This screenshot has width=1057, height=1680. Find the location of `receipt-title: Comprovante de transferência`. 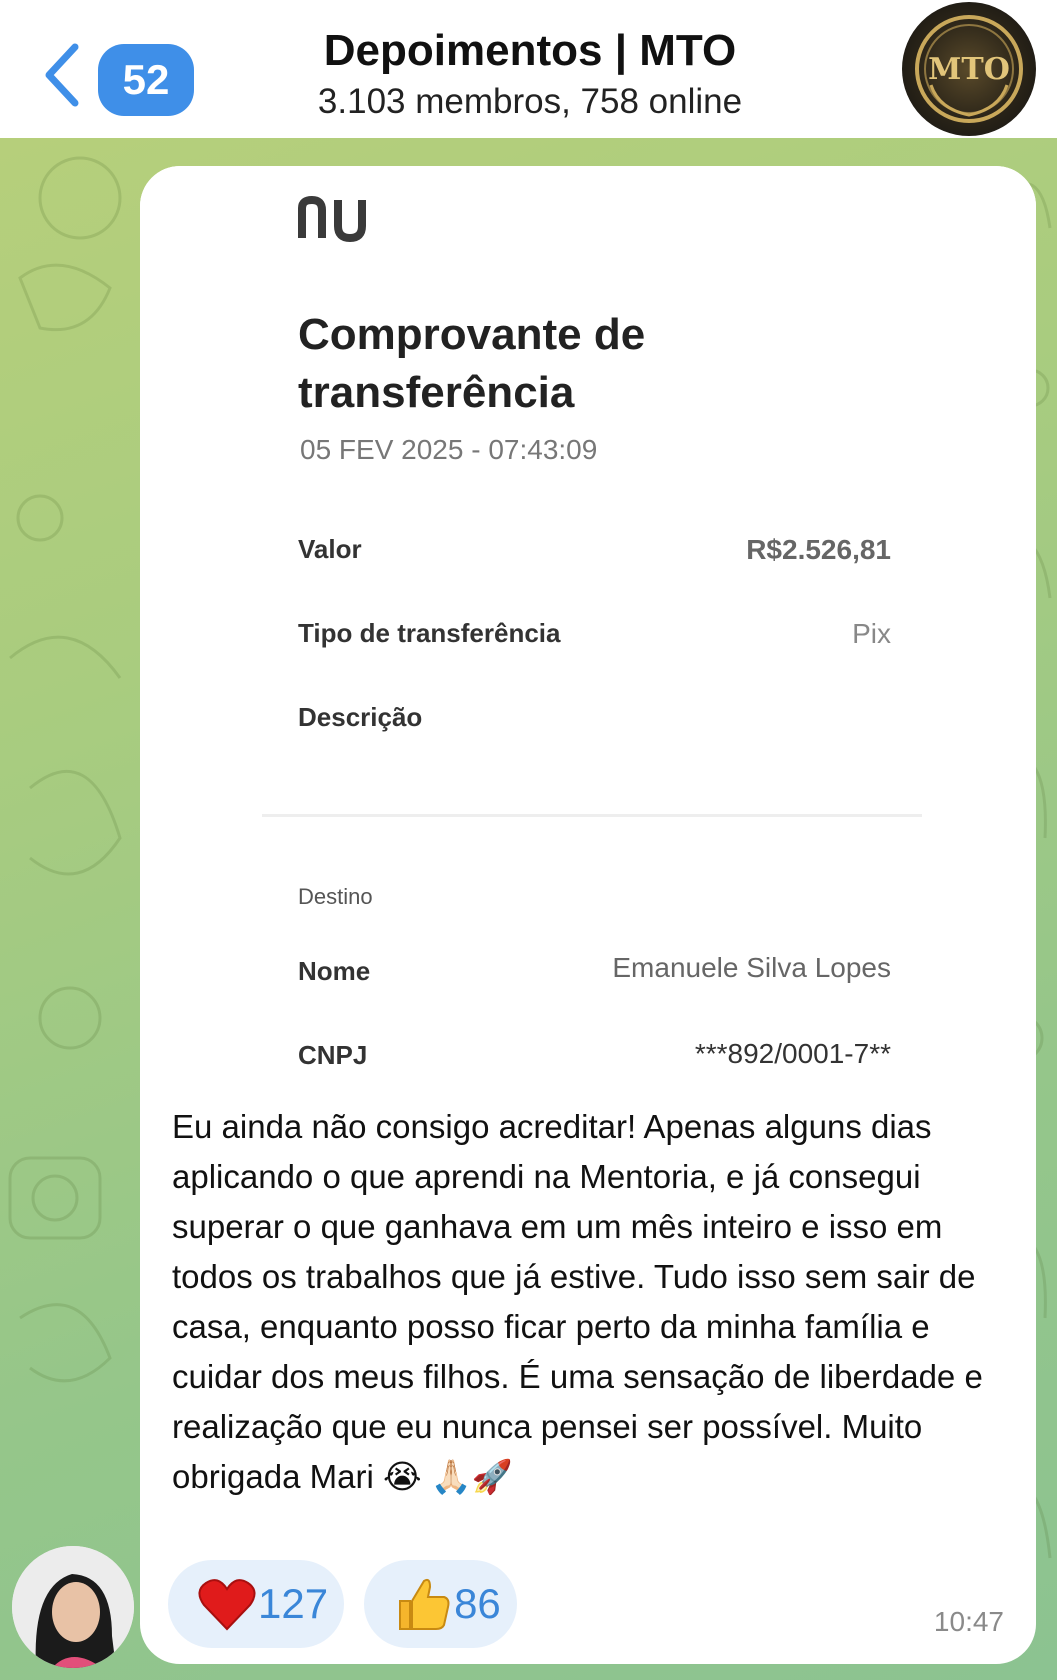

receipt-title: Comprovante de transferência is located at coordinates (472, 363).